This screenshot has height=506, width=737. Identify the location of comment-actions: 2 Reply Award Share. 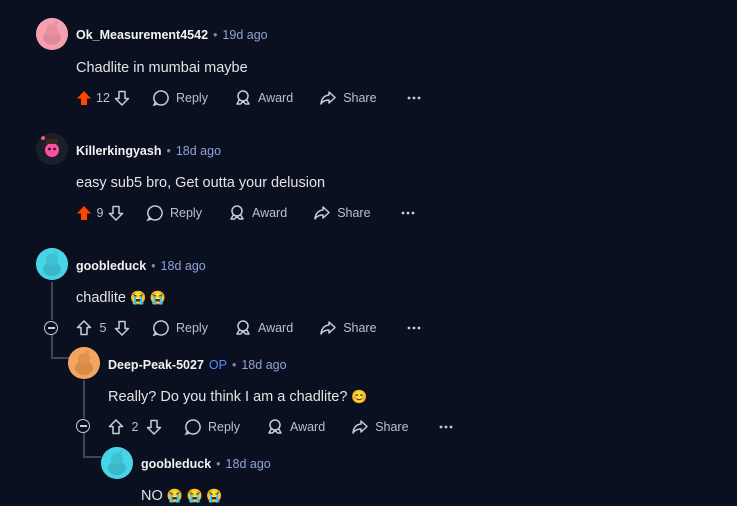
(280, 427).